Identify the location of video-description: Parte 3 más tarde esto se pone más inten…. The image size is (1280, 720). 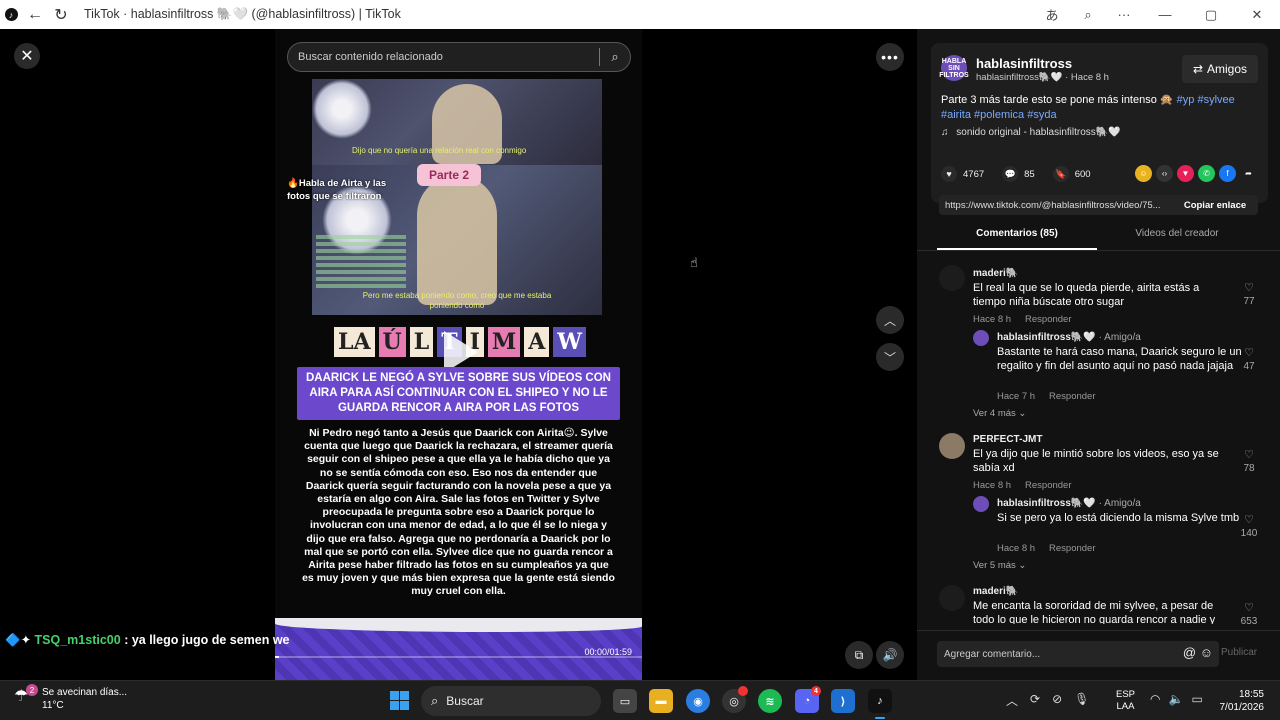
(1096, 108).